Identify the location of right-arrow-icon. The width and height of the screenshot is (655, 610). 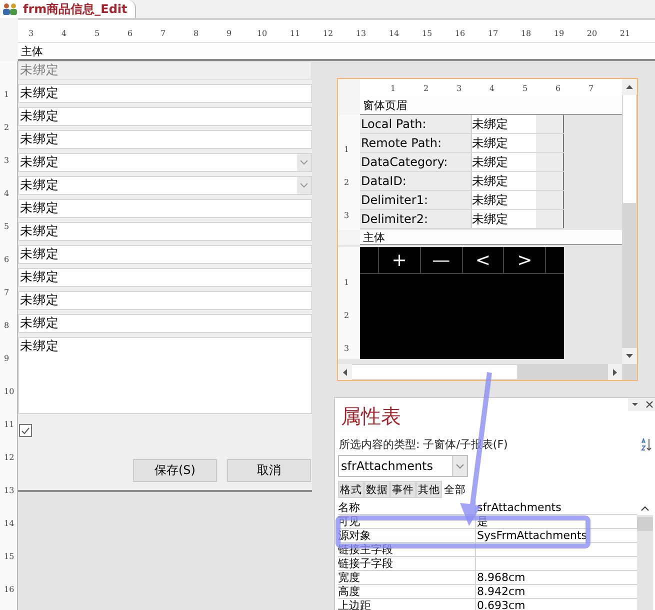
(615, 372).